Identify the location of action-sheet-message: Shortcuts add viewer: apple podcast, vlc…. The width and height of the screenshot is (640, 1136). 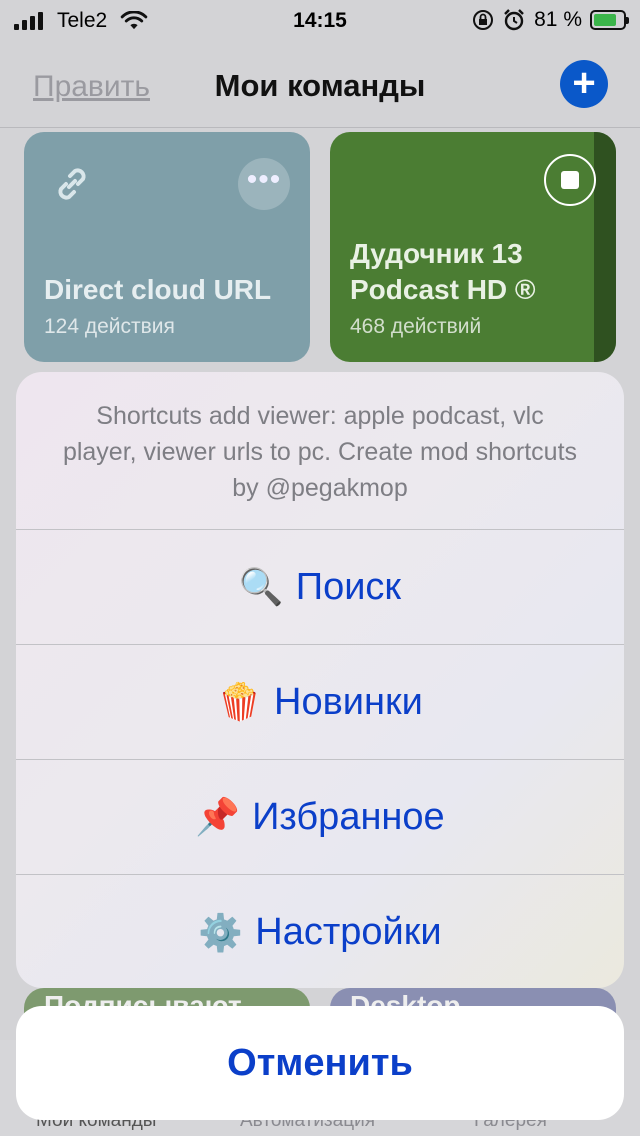
(320, 451).